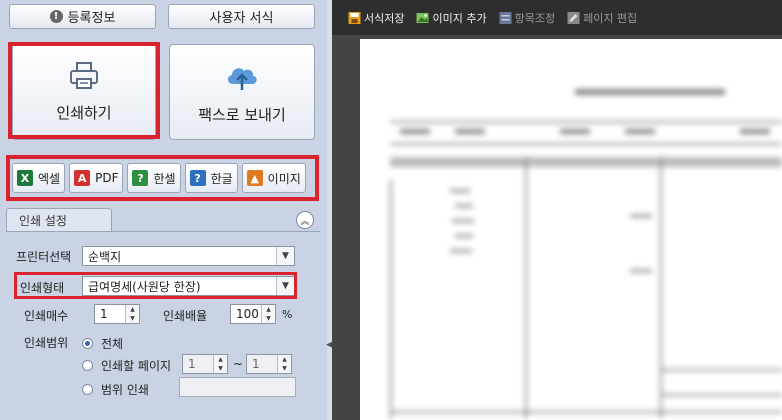 The image size is (782, 420). Describe the element at coordinates (459, 18) in the screenshot. I see `add-image-label: 이미지 추가` at that location.